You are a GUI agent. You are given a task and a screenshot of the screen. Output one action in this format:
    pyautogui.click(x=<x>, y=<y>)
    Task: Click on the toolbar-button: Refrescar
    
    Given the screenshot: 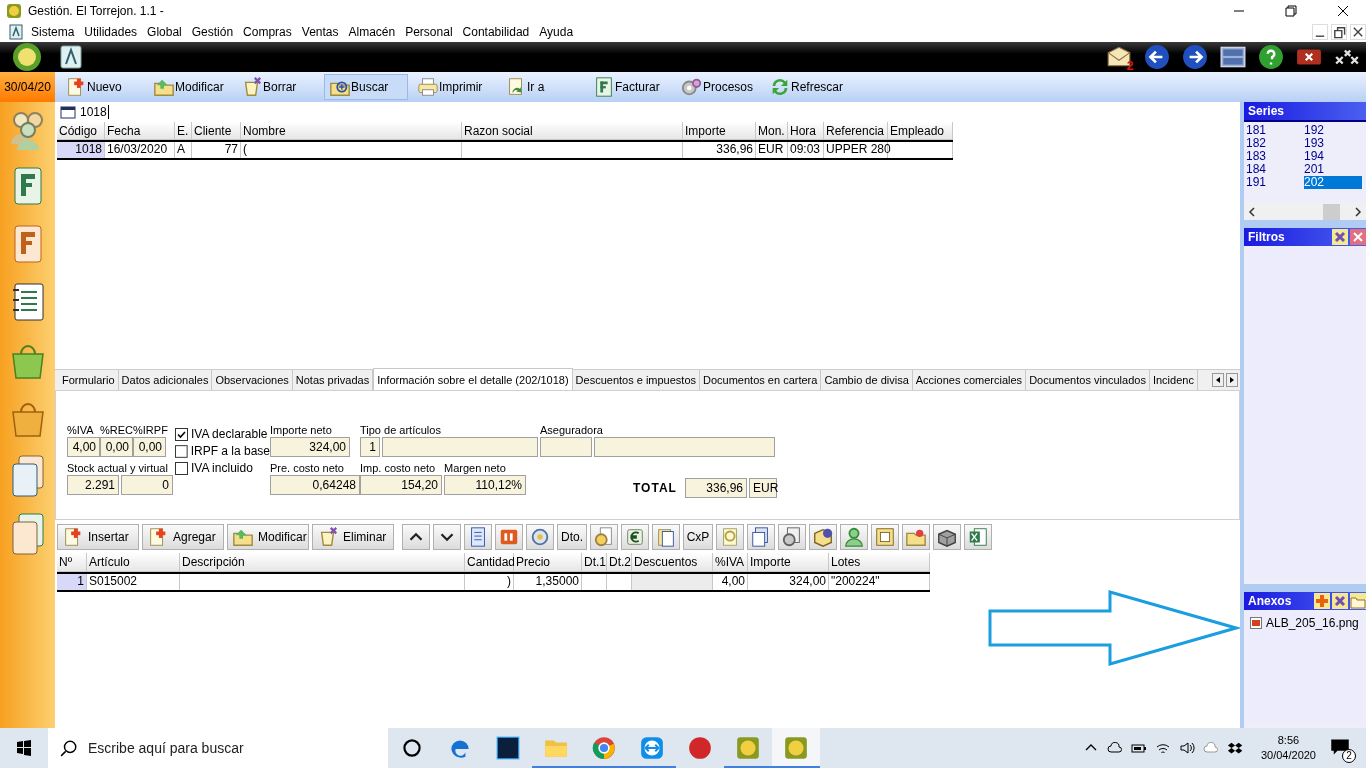 What is the action you would take?
    pyautogui.click(x=806, y=87)
    